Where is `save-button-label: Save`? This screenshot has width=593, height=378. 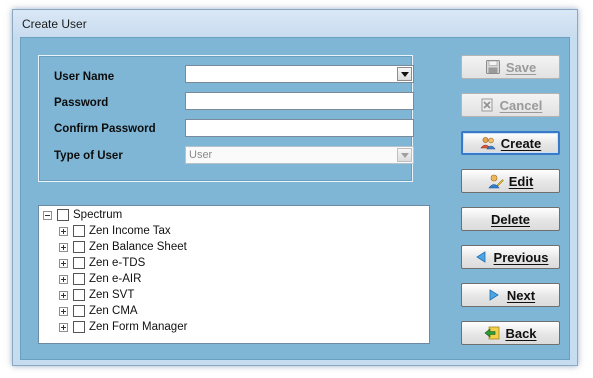
save-button-label: Save is located at coordinates (521, 67).